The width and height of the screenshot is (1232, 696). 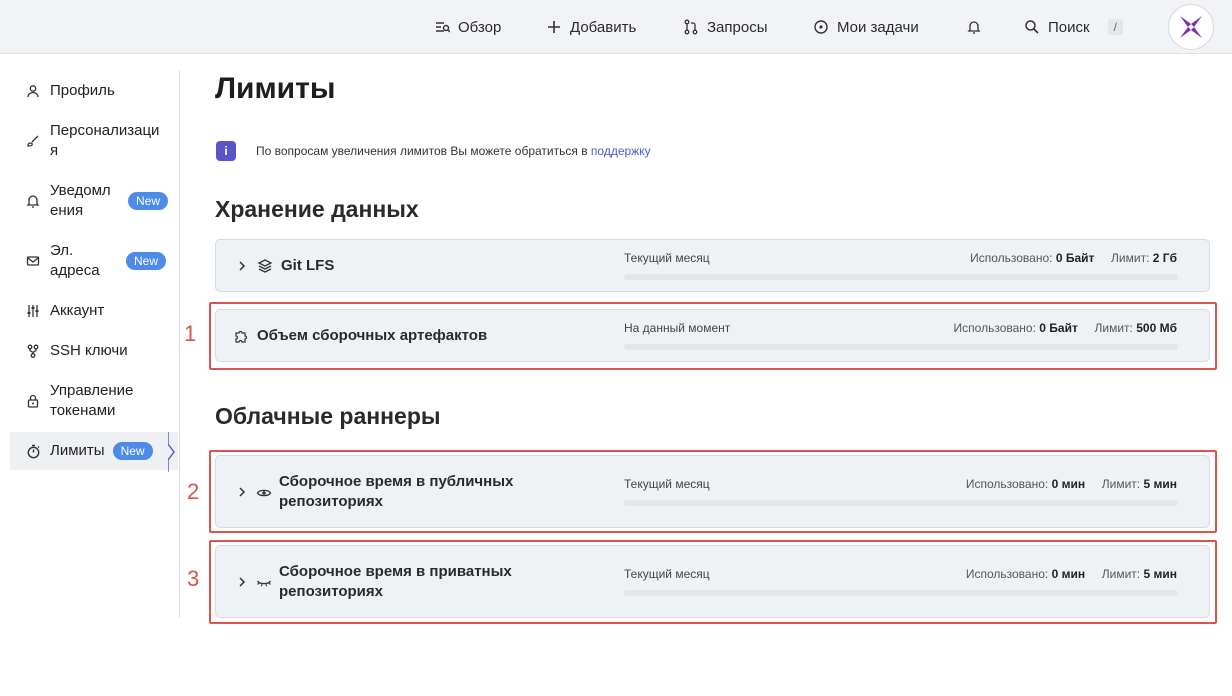 What do you see at coordinates (1115, 27) in the screenshot?
I see `search-shortcut-key: /` at bounding box center [1115, 27].